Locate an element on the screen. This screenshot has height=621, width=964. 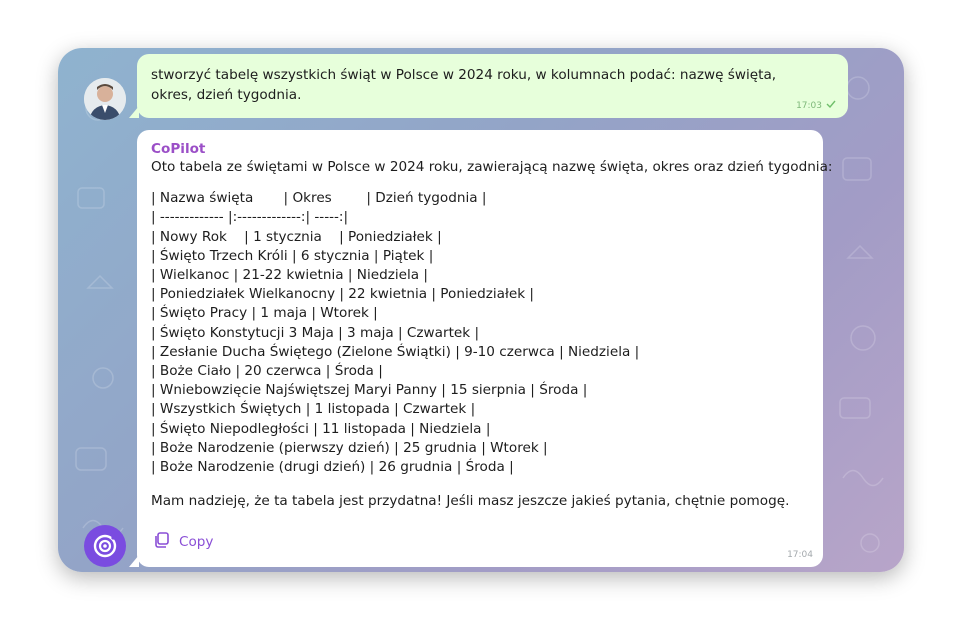
copy-button: Copy is located at coordinates (183, 542).